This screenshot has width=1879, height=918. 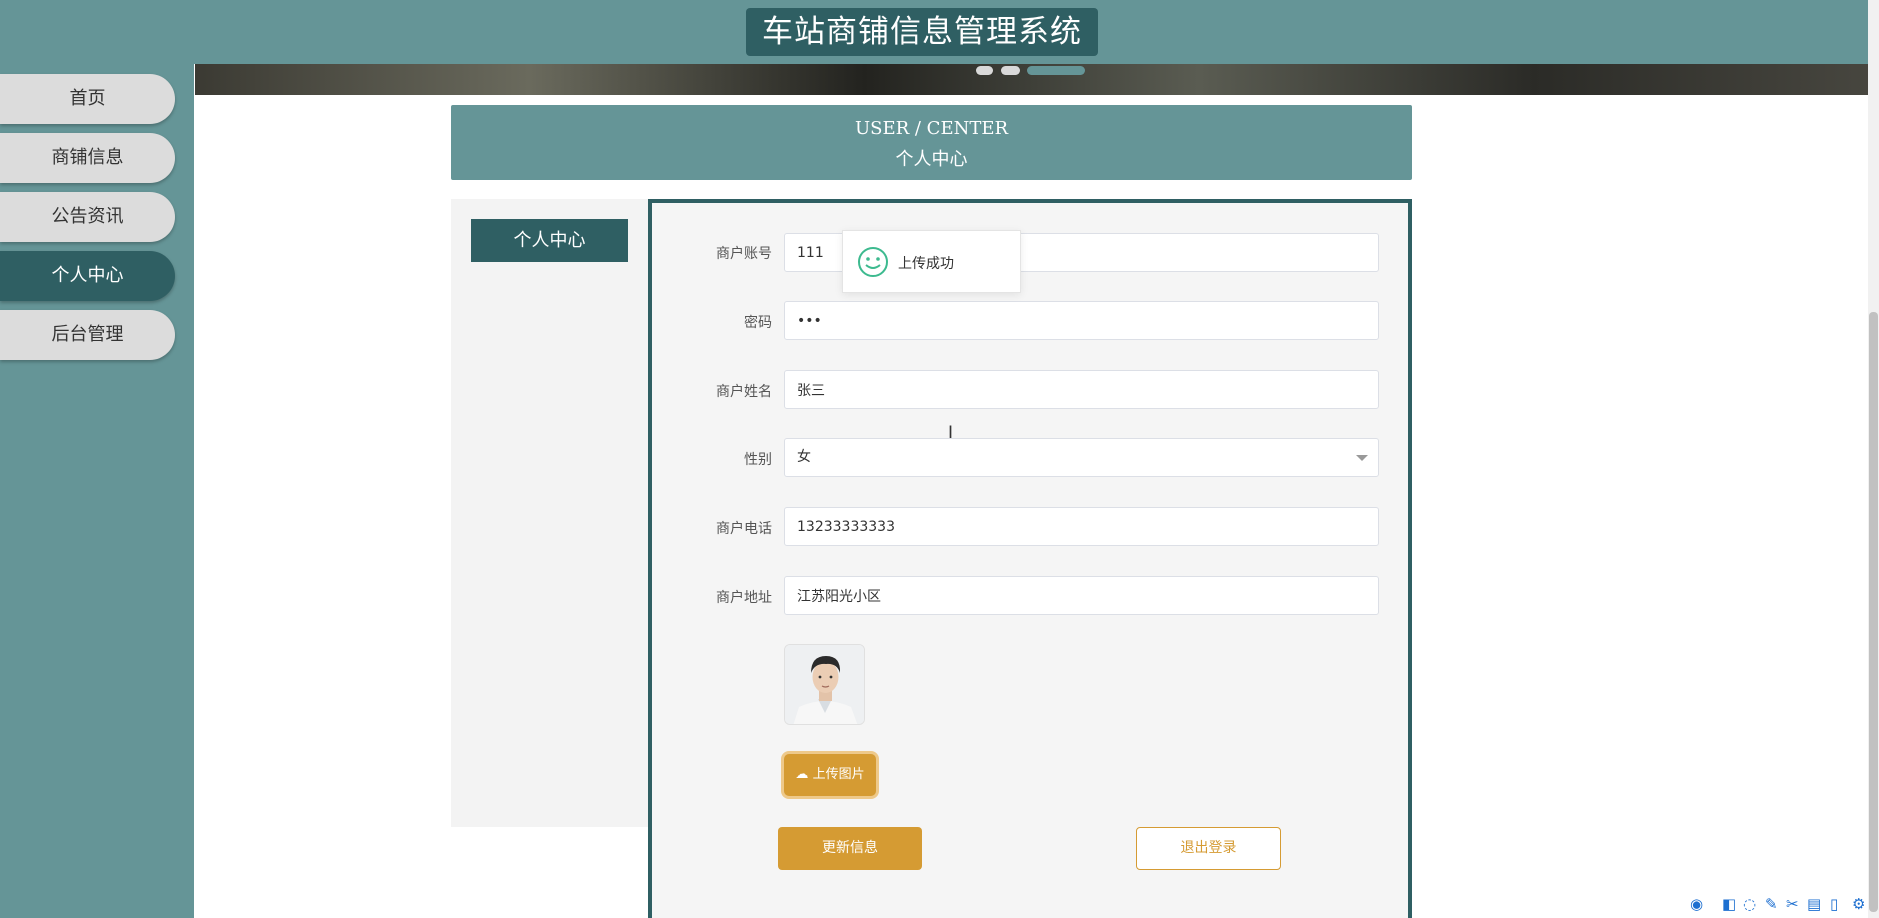 I want to click on upload-image-button: ☁ 上传图片, so click(x=830, y=775).